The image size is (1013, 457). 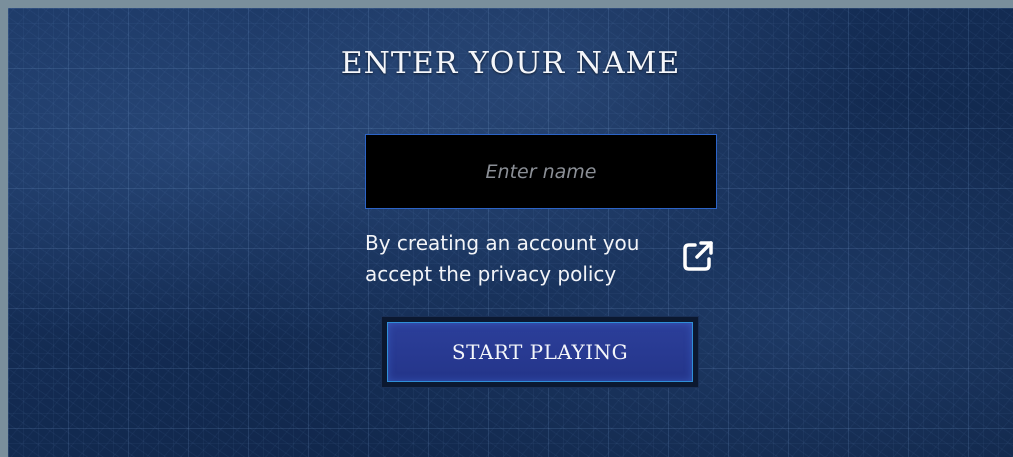 I want to click on external-link-icon-graphic, so click(x=698, y=256).